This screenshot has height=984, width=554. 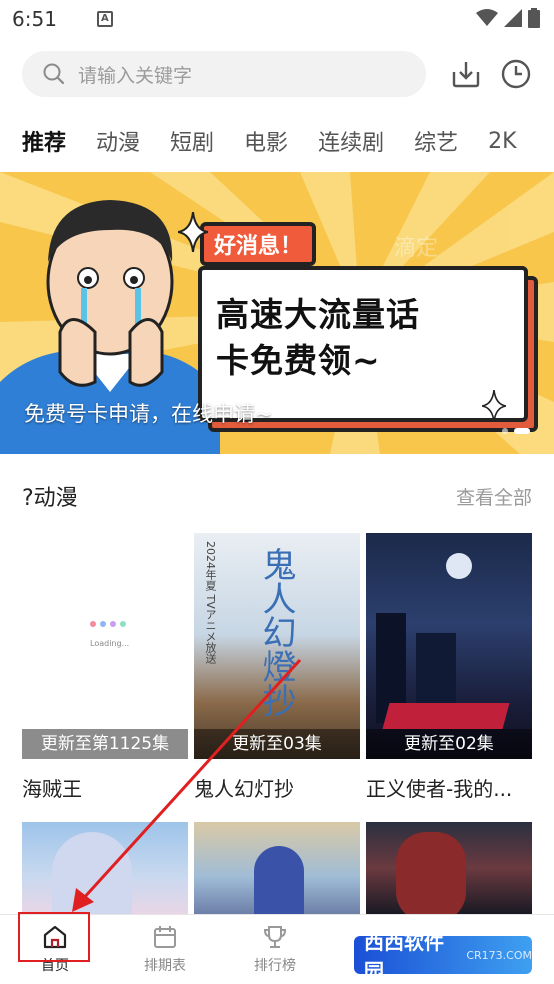 I want to click on promo-headline-line2: 卡免费领~, so click(x=298, y=360).